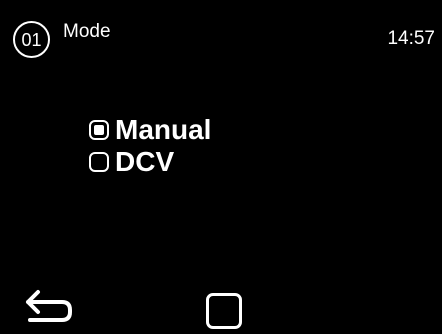  Describe the element at coordinates (224, 311) in the screenshot. I see `home-button` at that location.